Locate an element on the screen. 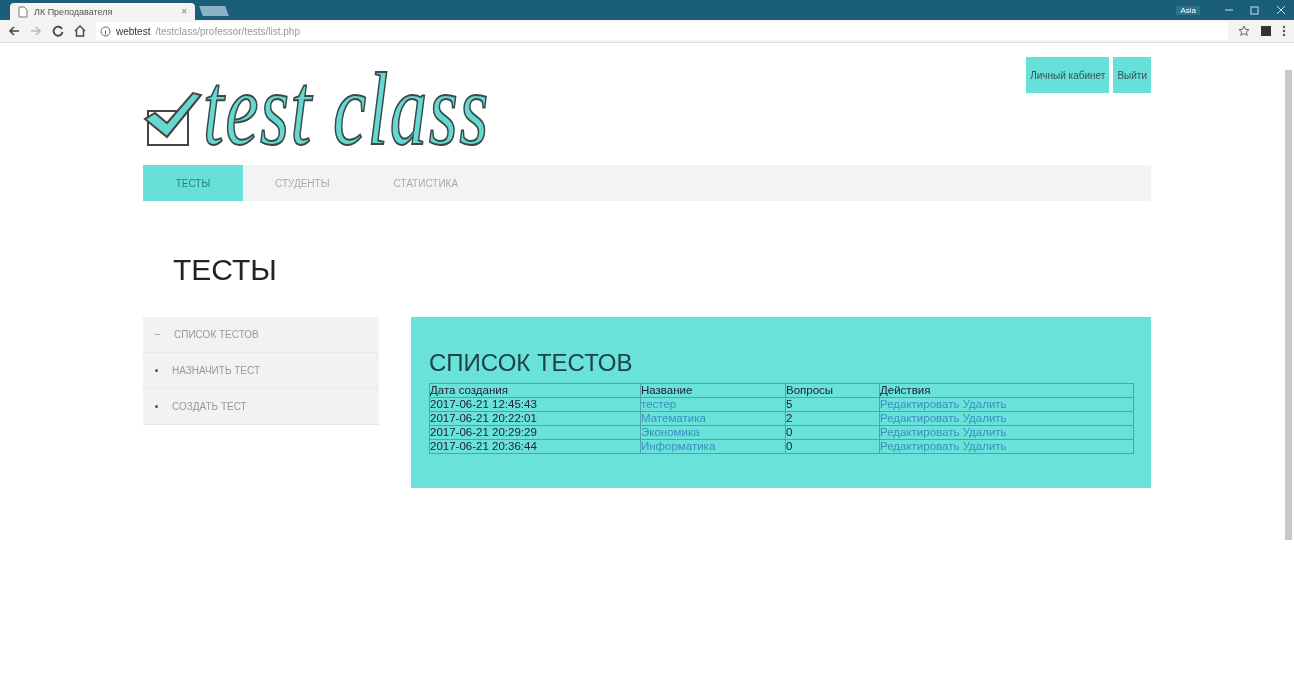 The height and width of the screenshot is (699, 1294). new-tab-button is located at coordinates (214, 11).